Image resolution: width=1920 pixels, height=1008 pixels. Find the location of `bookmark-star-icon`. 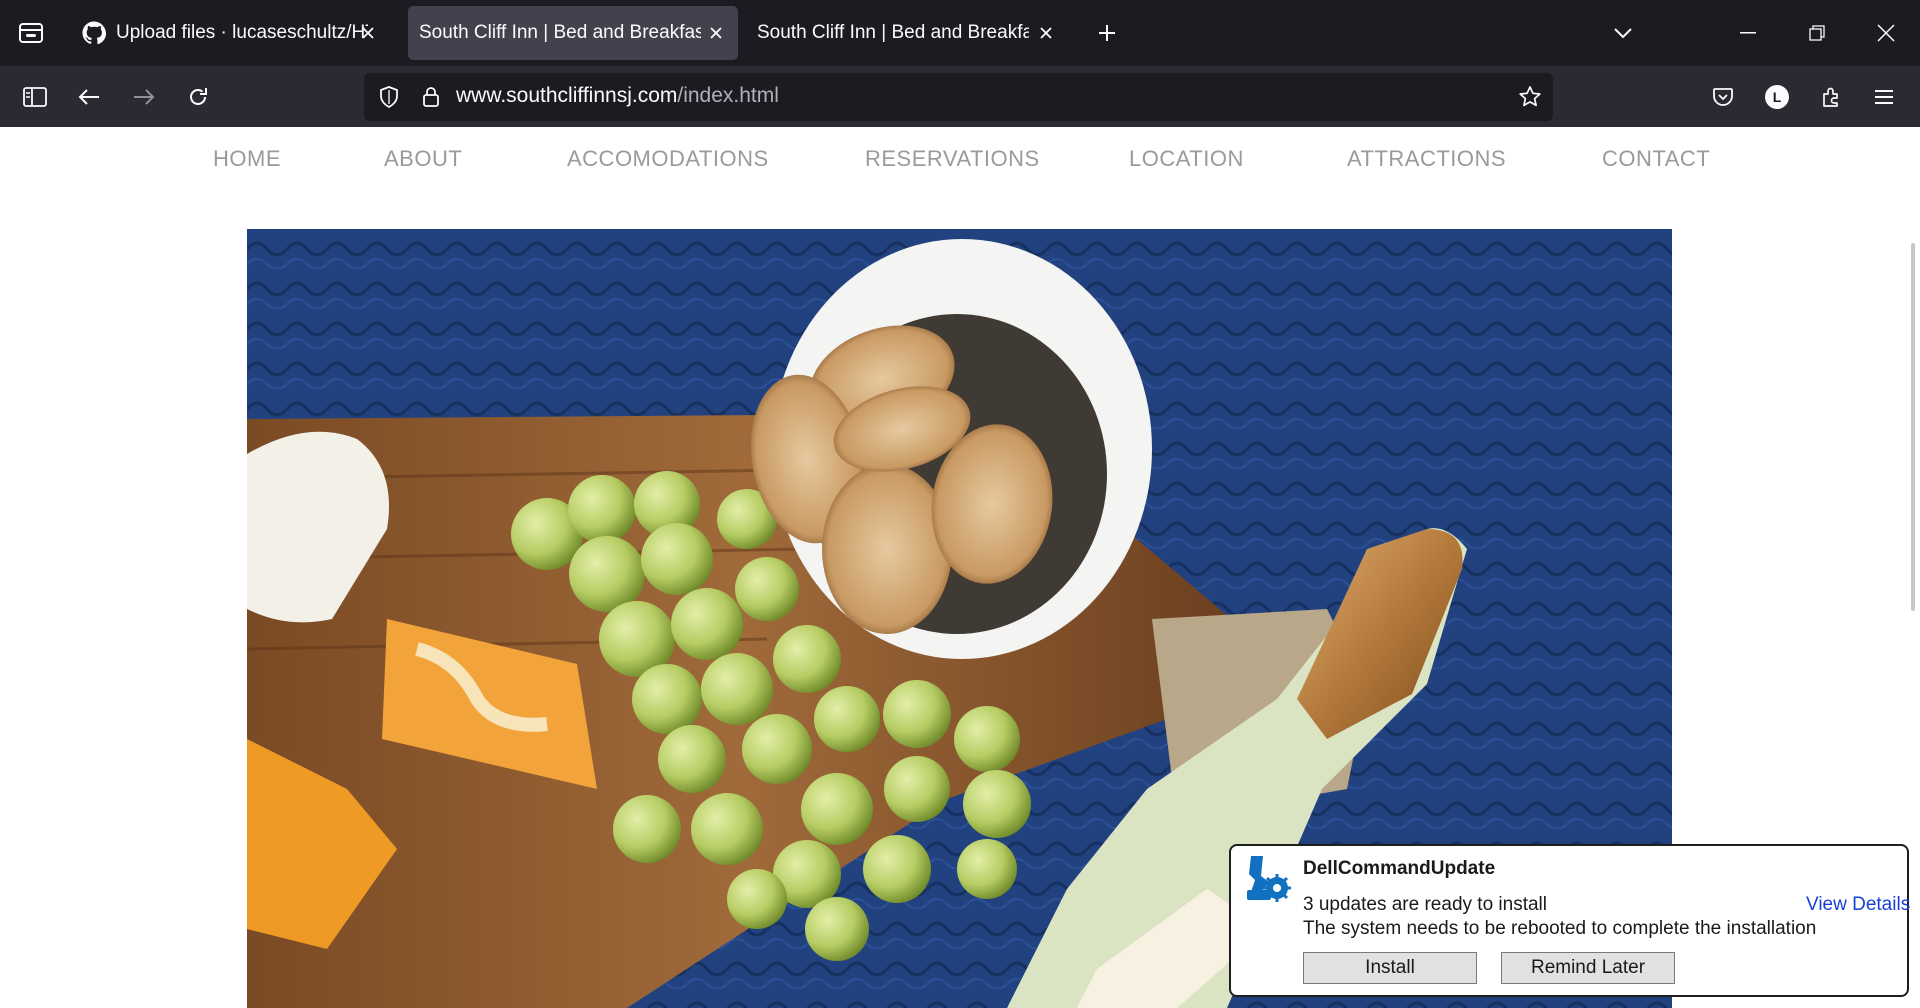

bookmark-star-icon is located at coordinates (1530, 97).